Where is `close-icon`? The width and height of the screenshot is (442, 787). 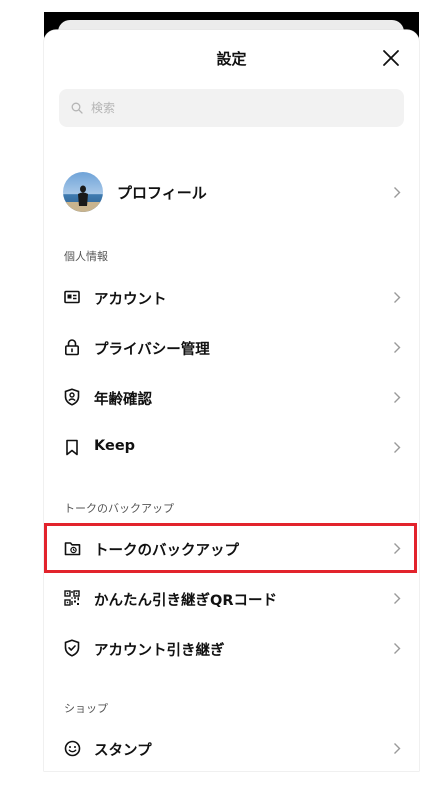 close-icon is located at coordinates (391, 58).